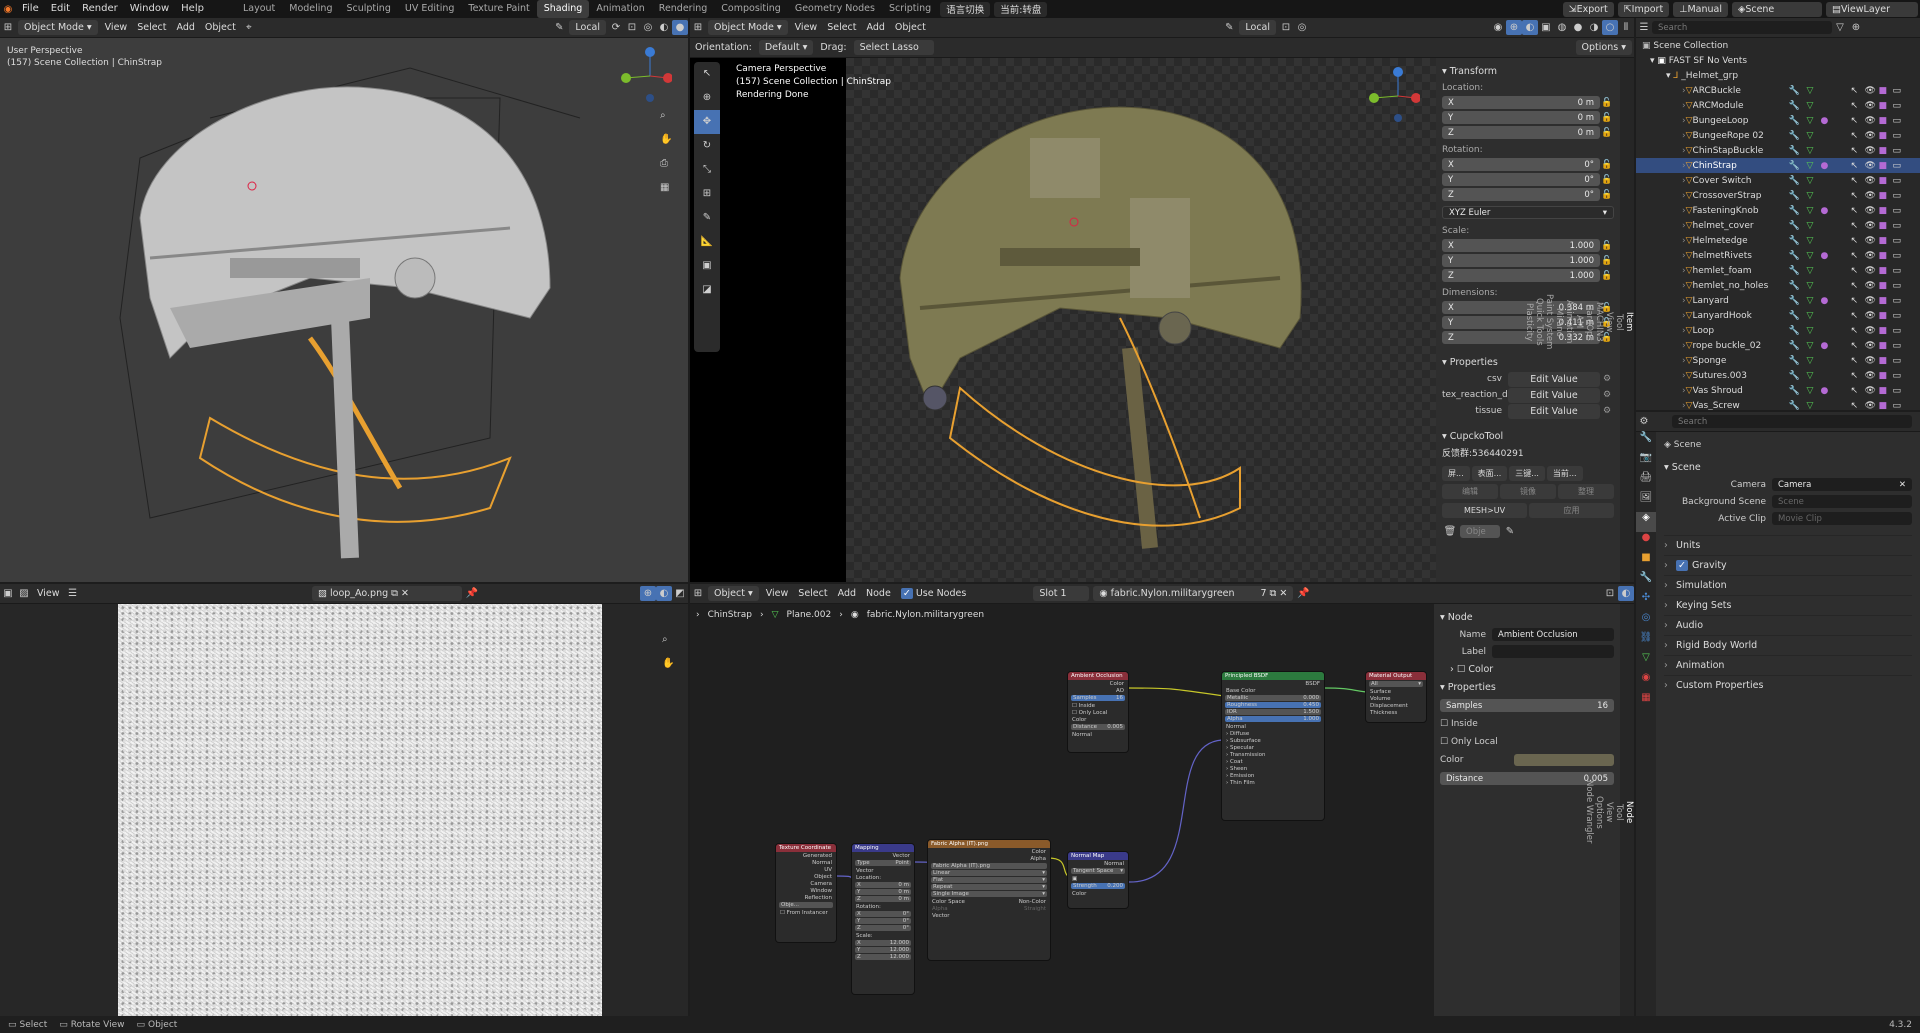 This screenshot has width=1920, height=1033. Describe the element at coordinates (1514, 27) in the screenshot. I see `gizmo-icon: ⊕` at that location.